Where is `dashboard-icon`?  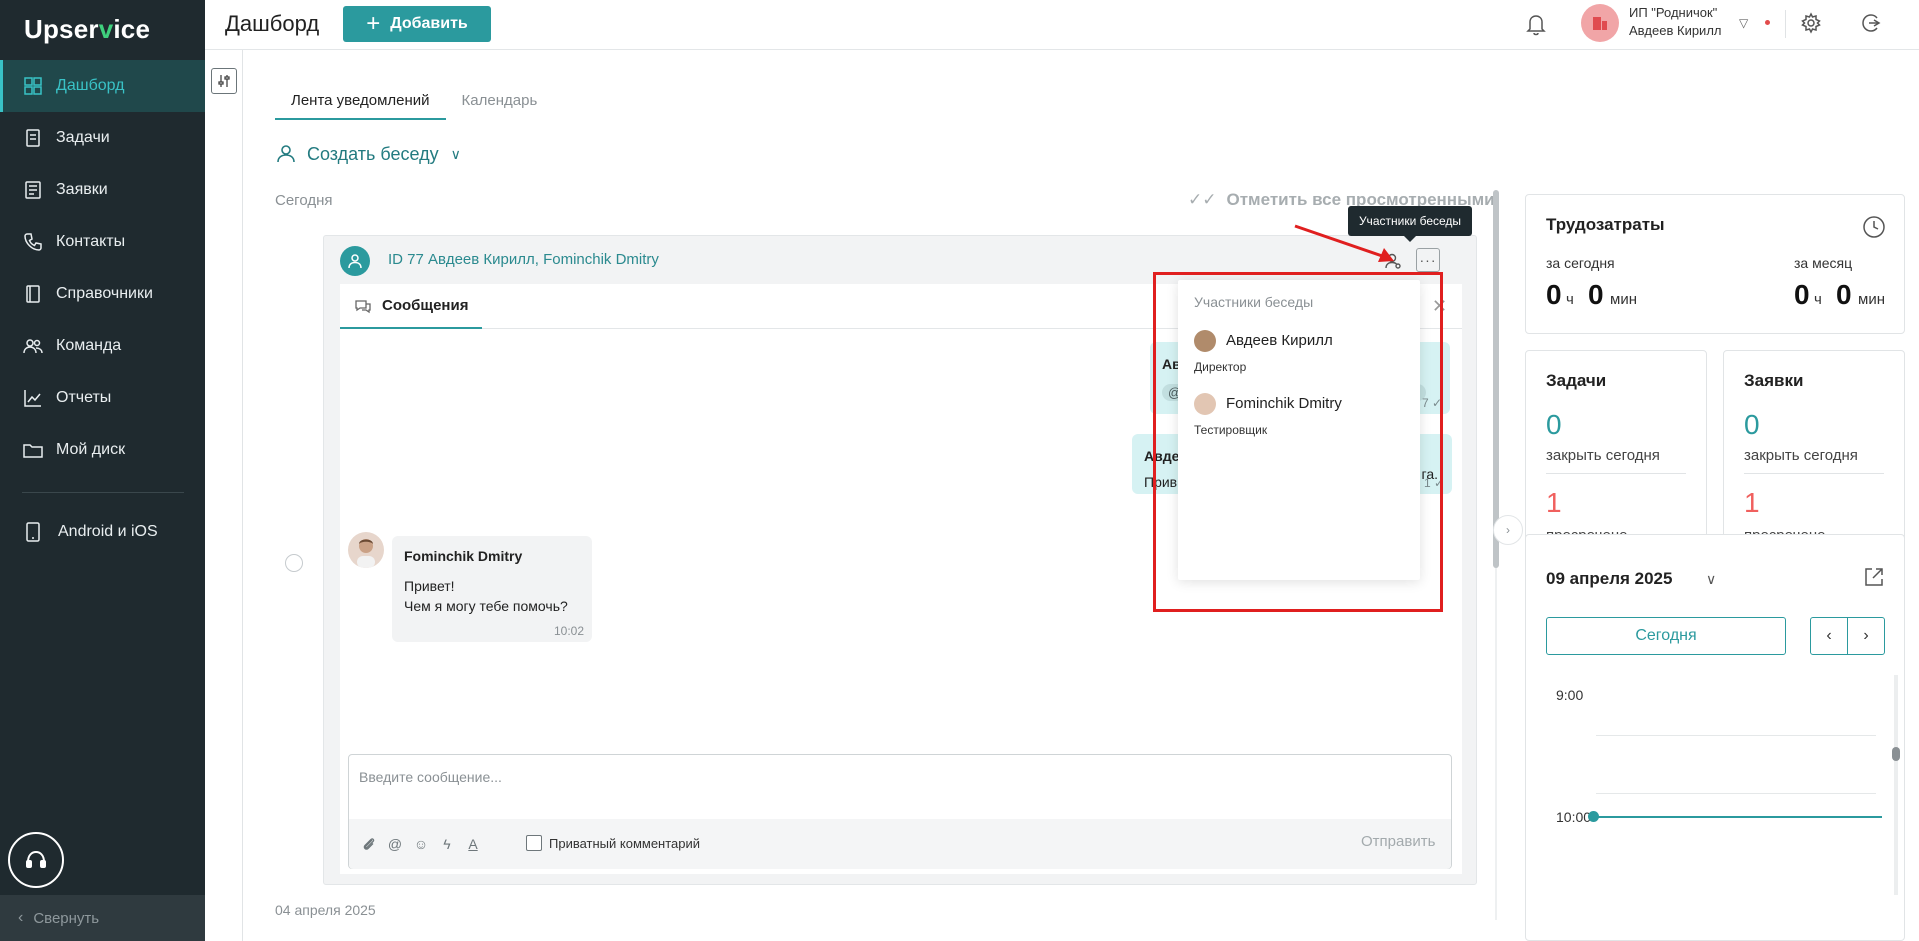 dashboard-icon is located at coordinates (33, 86).